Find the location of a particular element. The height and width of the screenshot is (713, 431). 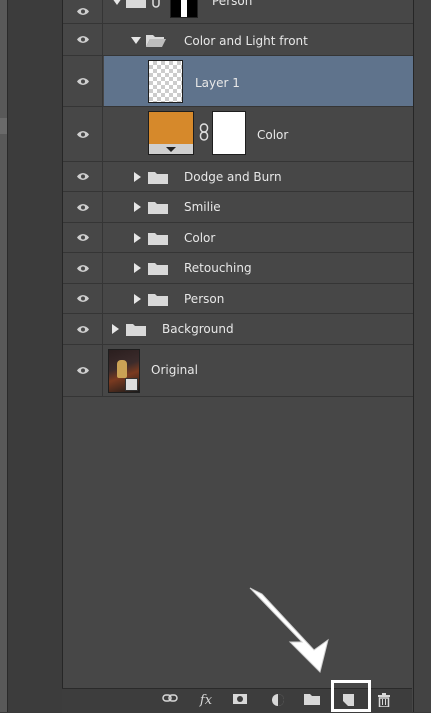

selected-highlight: Layer 1 is located at coordinates (258, 81).